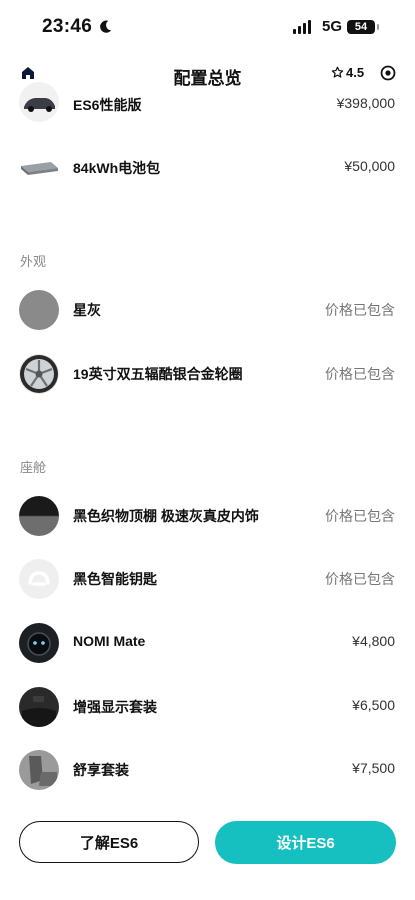 This screenshot has width=415, height=900. Describe the element at coordinates (109, 641) in the screenshot. I see `list-item-label: NOMI Mate` at that location.